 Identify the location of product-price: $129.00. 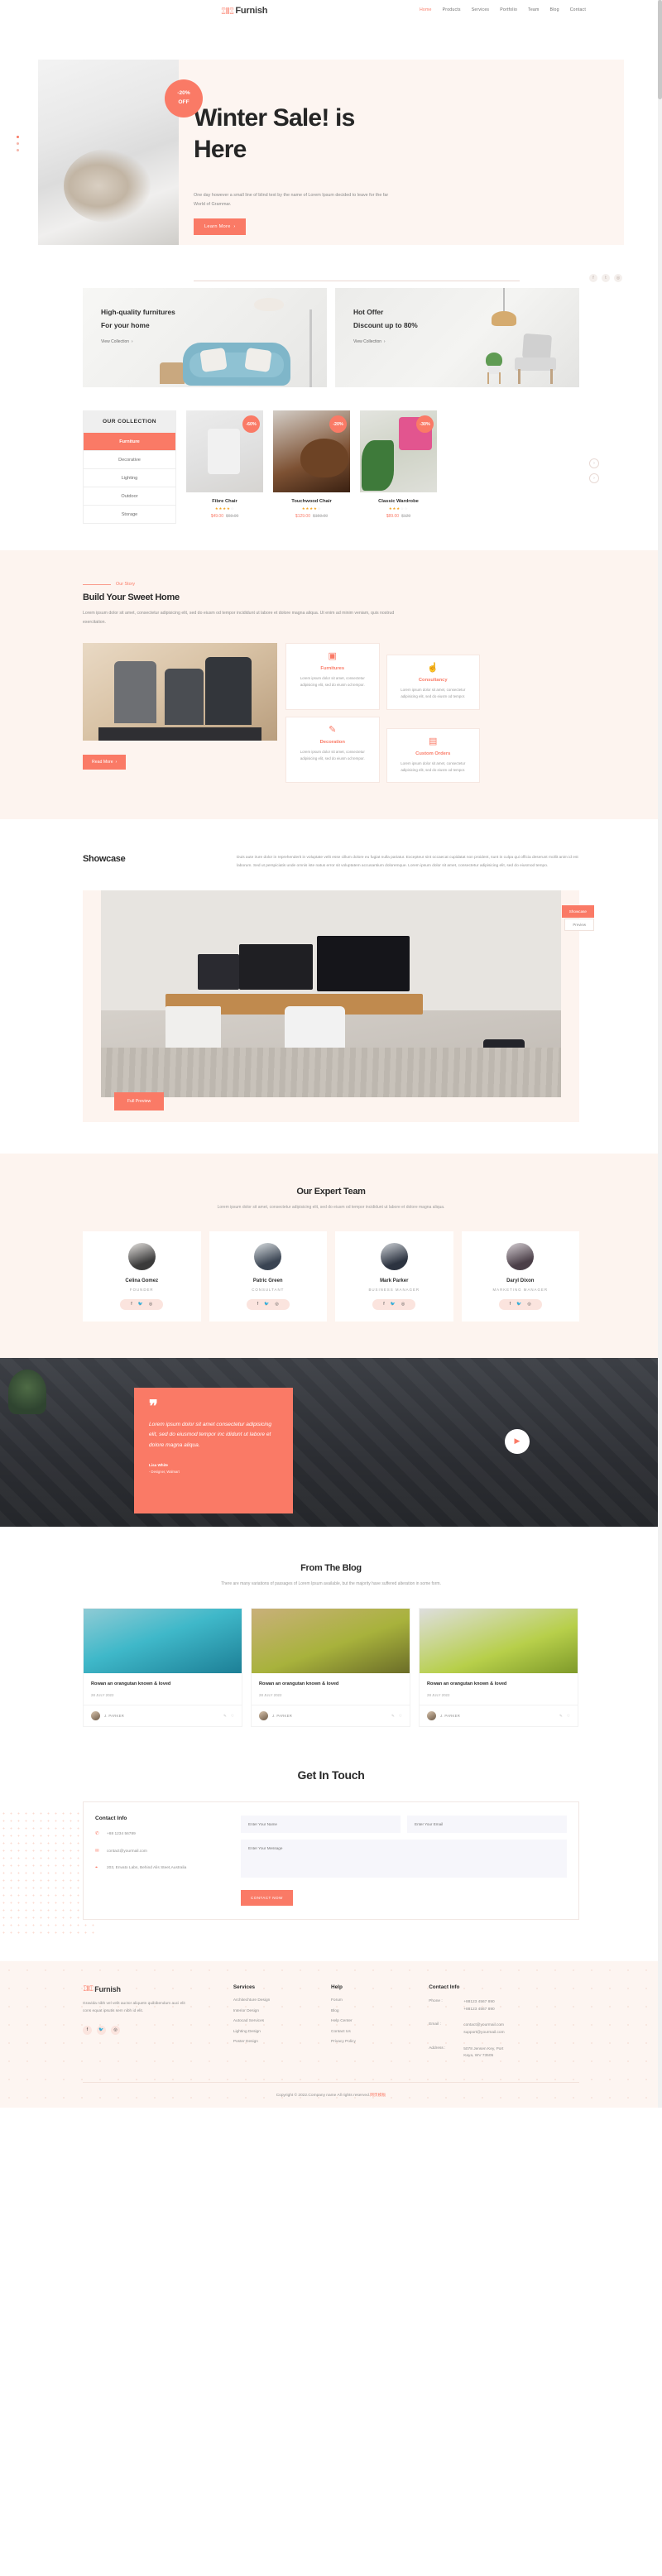
(302, 517).